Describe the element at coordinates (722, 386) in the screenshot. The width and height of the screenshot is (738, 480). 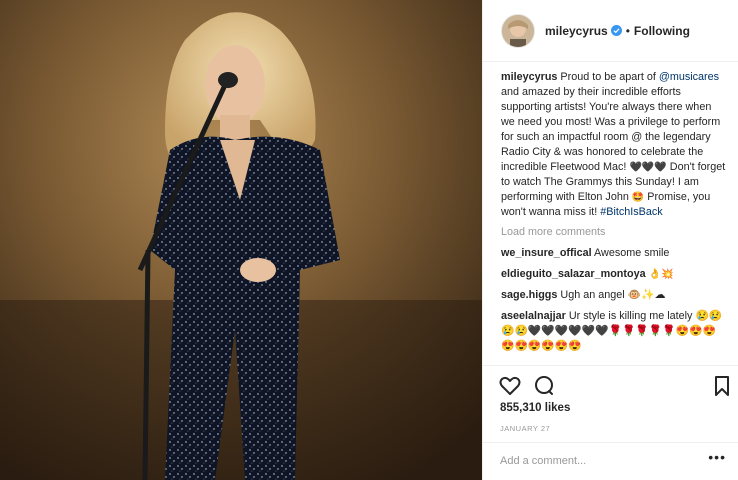
I see `bookmark-icon` at that location.